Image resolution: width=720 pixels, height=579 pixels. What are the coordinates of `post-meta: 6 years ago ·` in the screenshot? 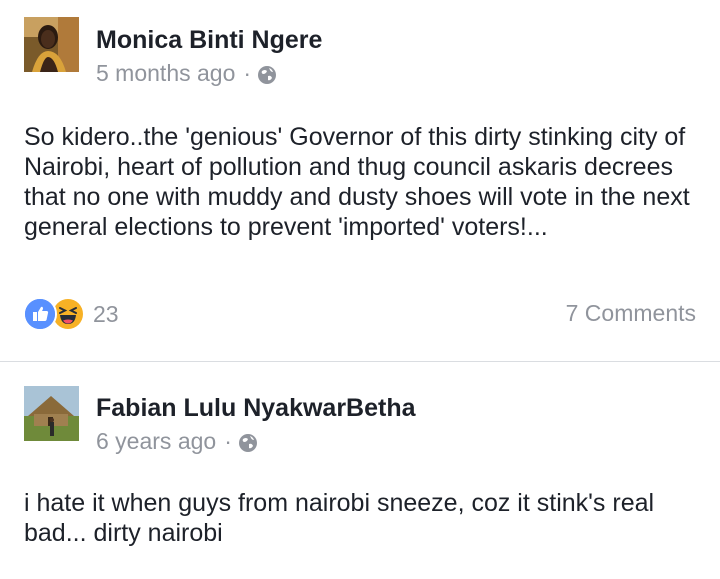 It's located at (177, 441).